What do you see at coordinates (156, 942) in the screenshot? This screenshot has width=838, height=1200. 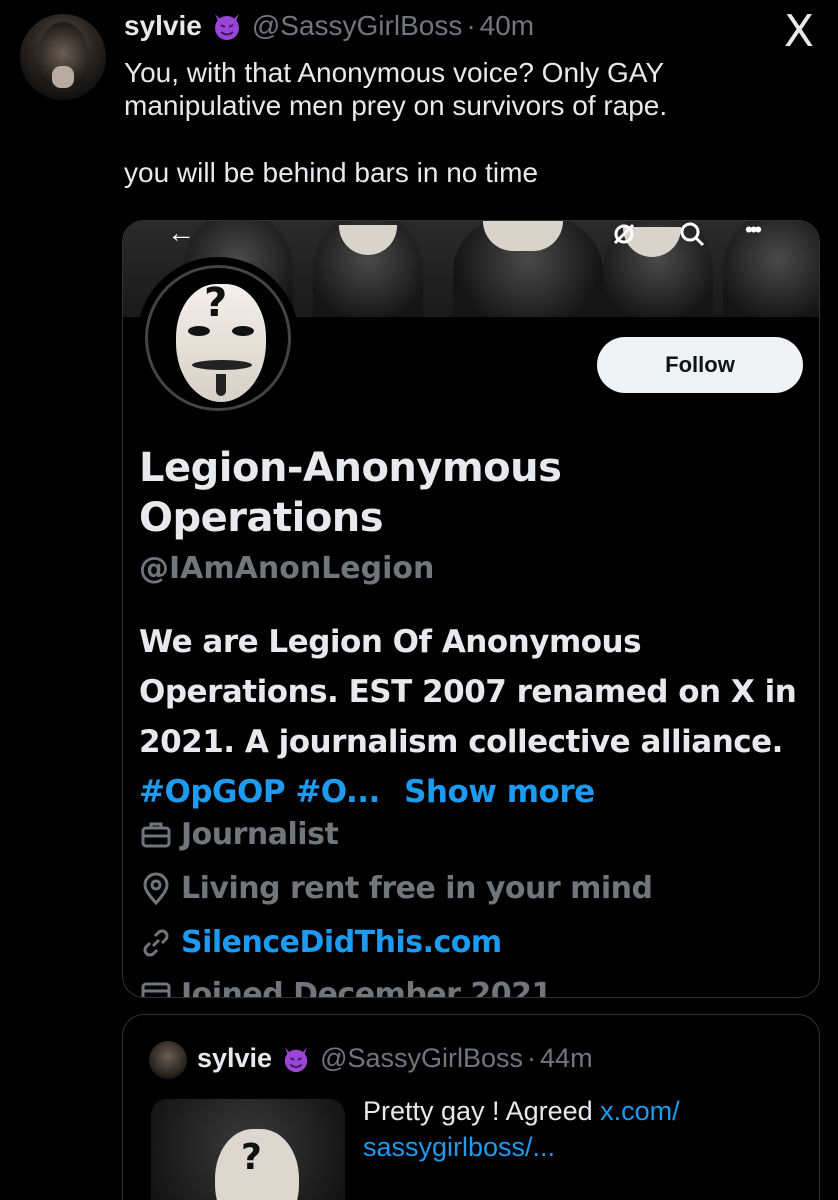 I see `link-icon` at bounding box center [156, 942].